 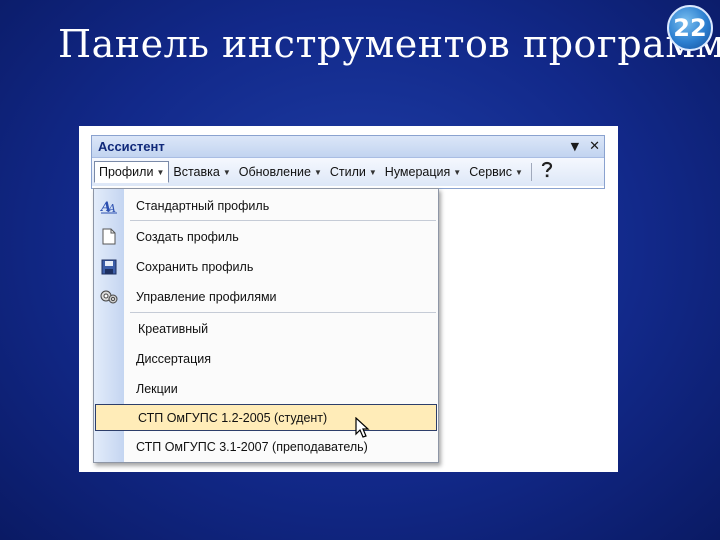 I want to click on standard-profile-icon: AA, so click(x=109, y=206).